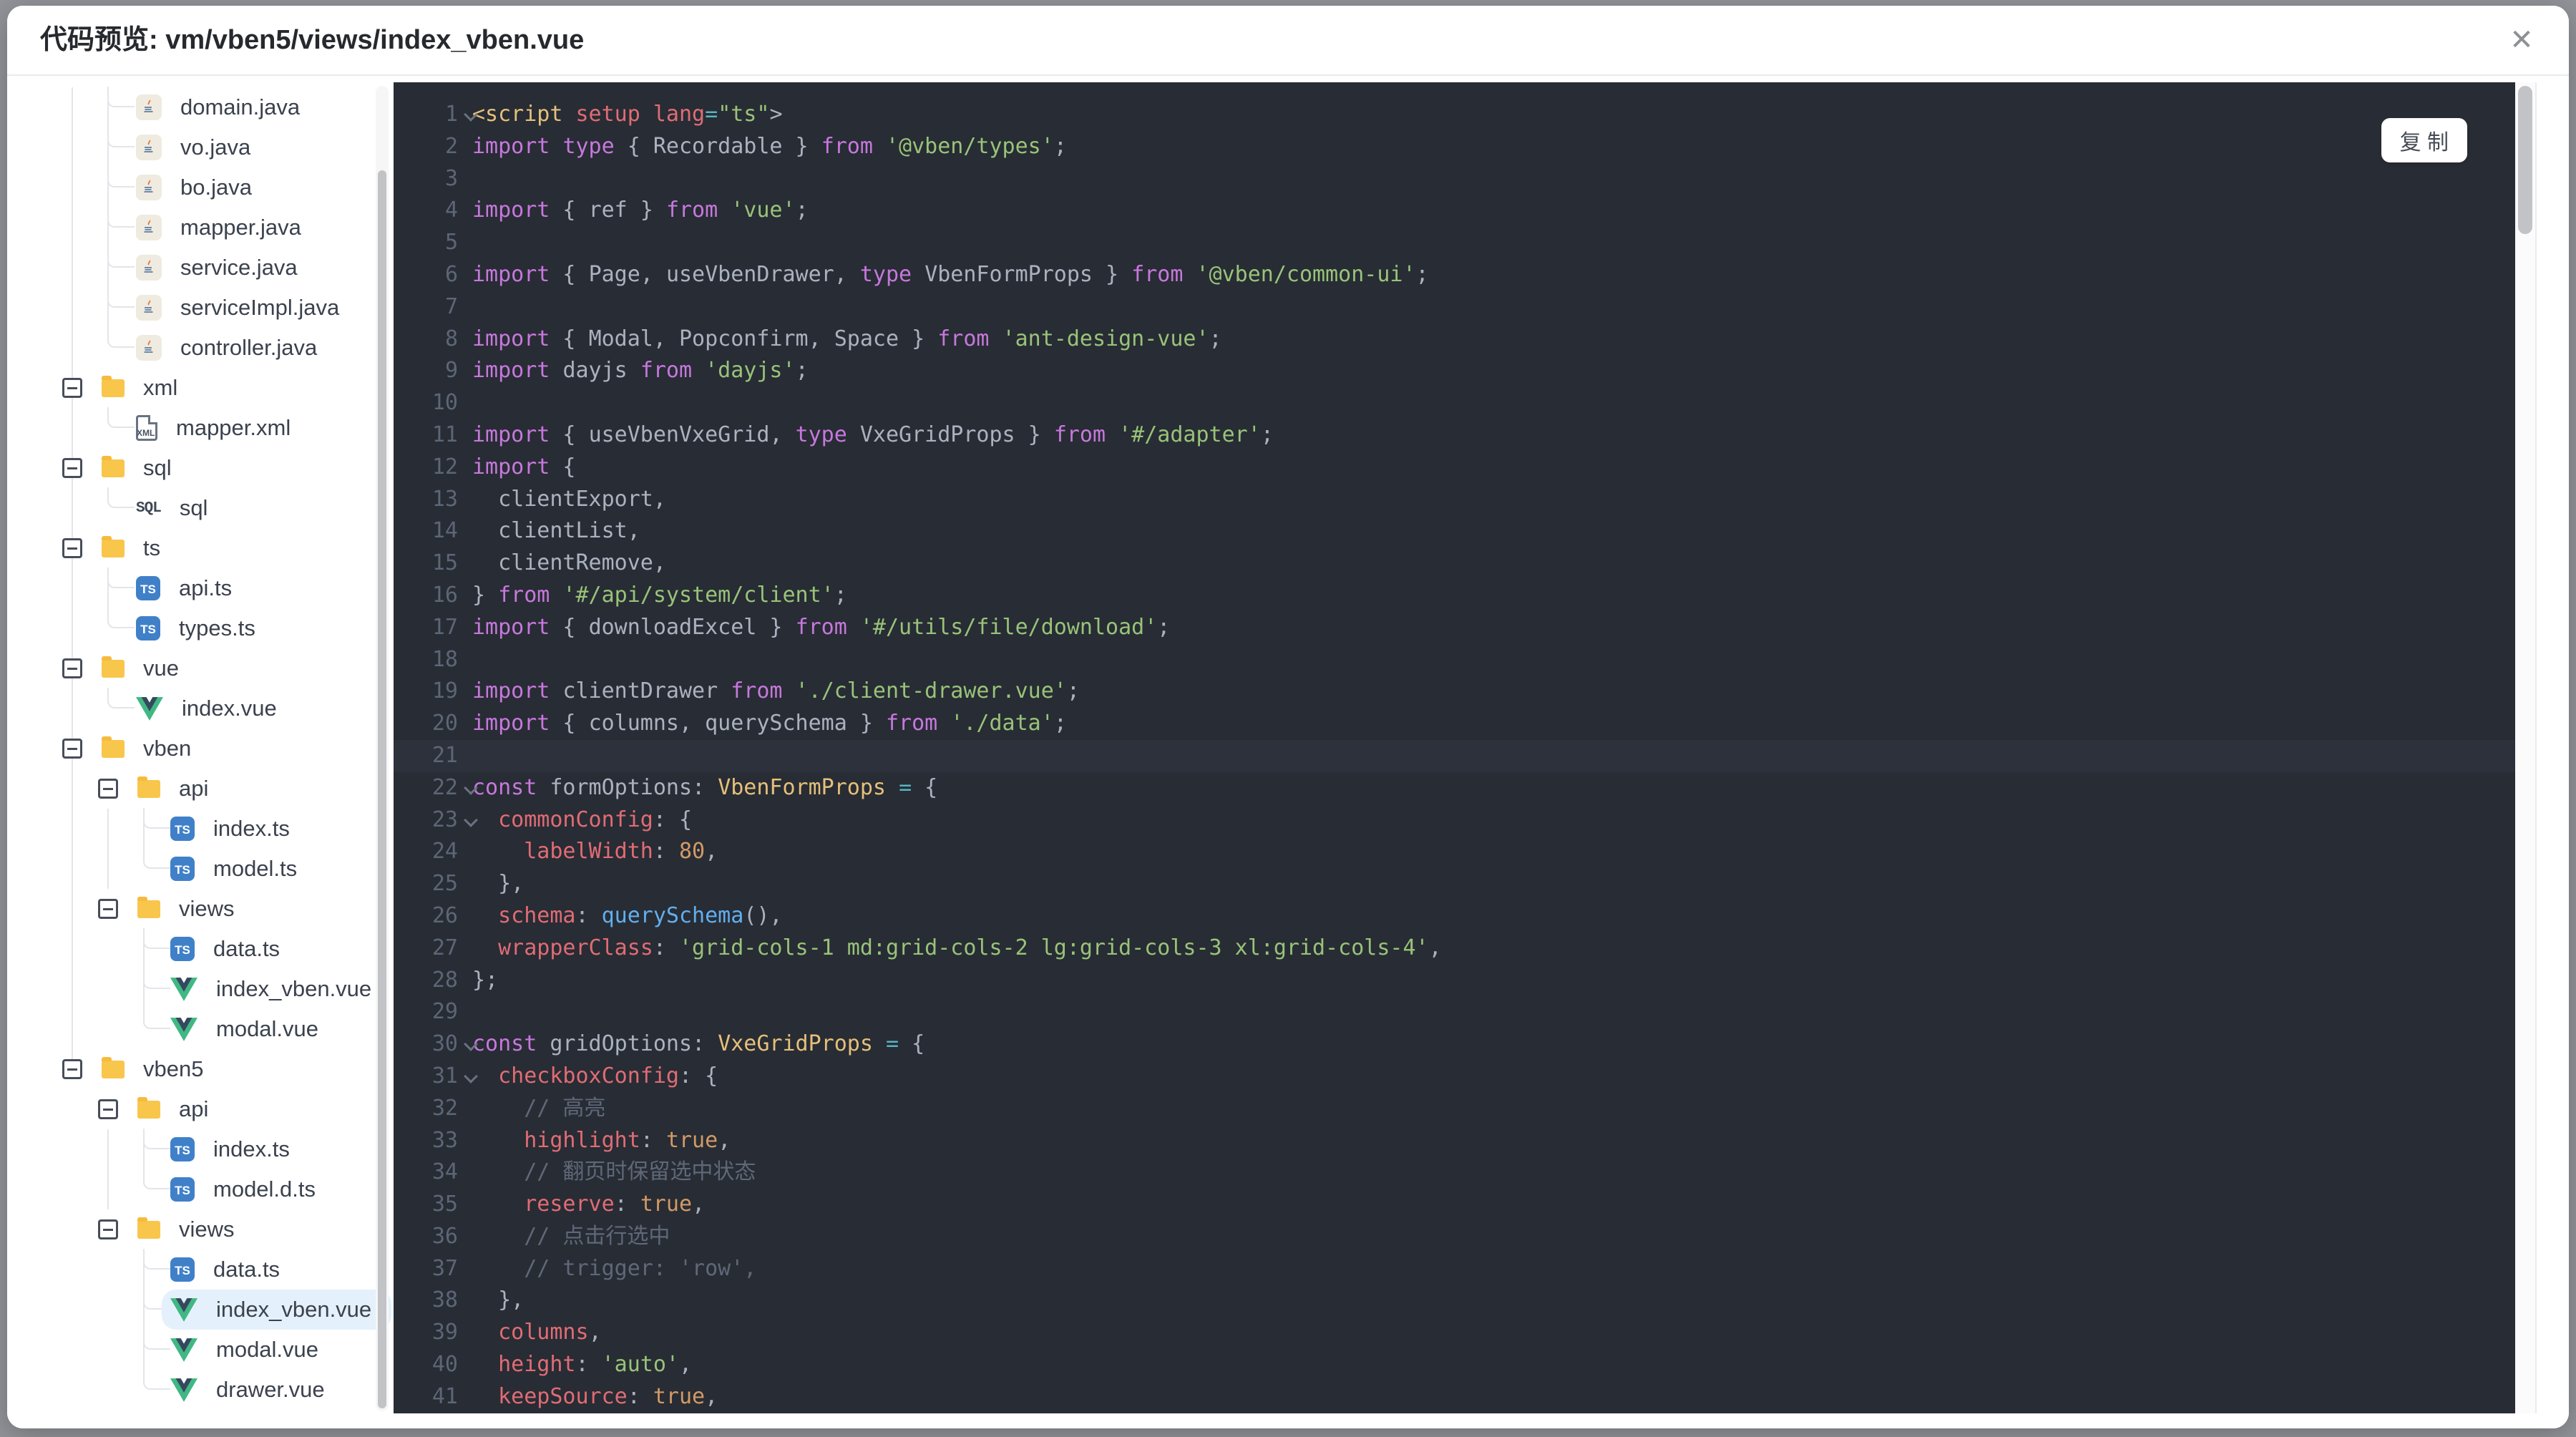 The width and height of the screenshot is (2576, 1437). I want to click on tree-row-model-d-ts: TS model.d.ts, so click(200, 1189).